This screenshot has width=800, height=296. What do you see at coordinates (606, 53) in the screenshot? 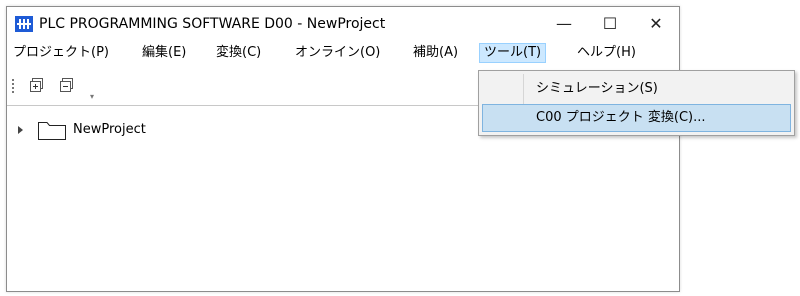
I see `menu-help: ヘルプ(H)` at bounding box center [606, 53].